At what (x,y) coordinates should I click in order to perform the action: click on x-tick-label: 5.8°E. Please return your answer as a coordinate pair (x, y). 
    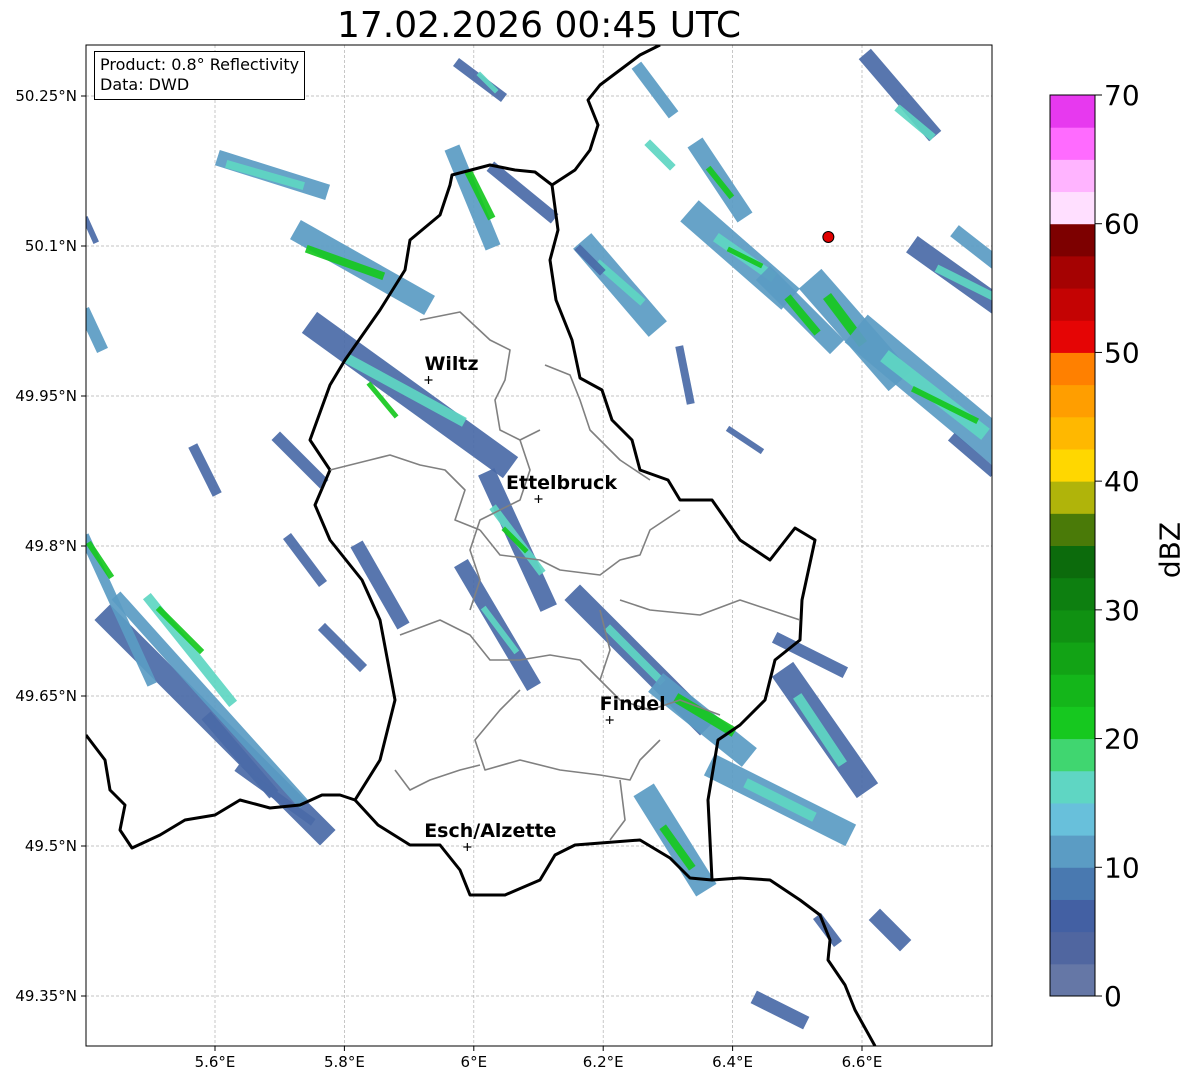
    Looking at the image, I should click on (344, 1062).